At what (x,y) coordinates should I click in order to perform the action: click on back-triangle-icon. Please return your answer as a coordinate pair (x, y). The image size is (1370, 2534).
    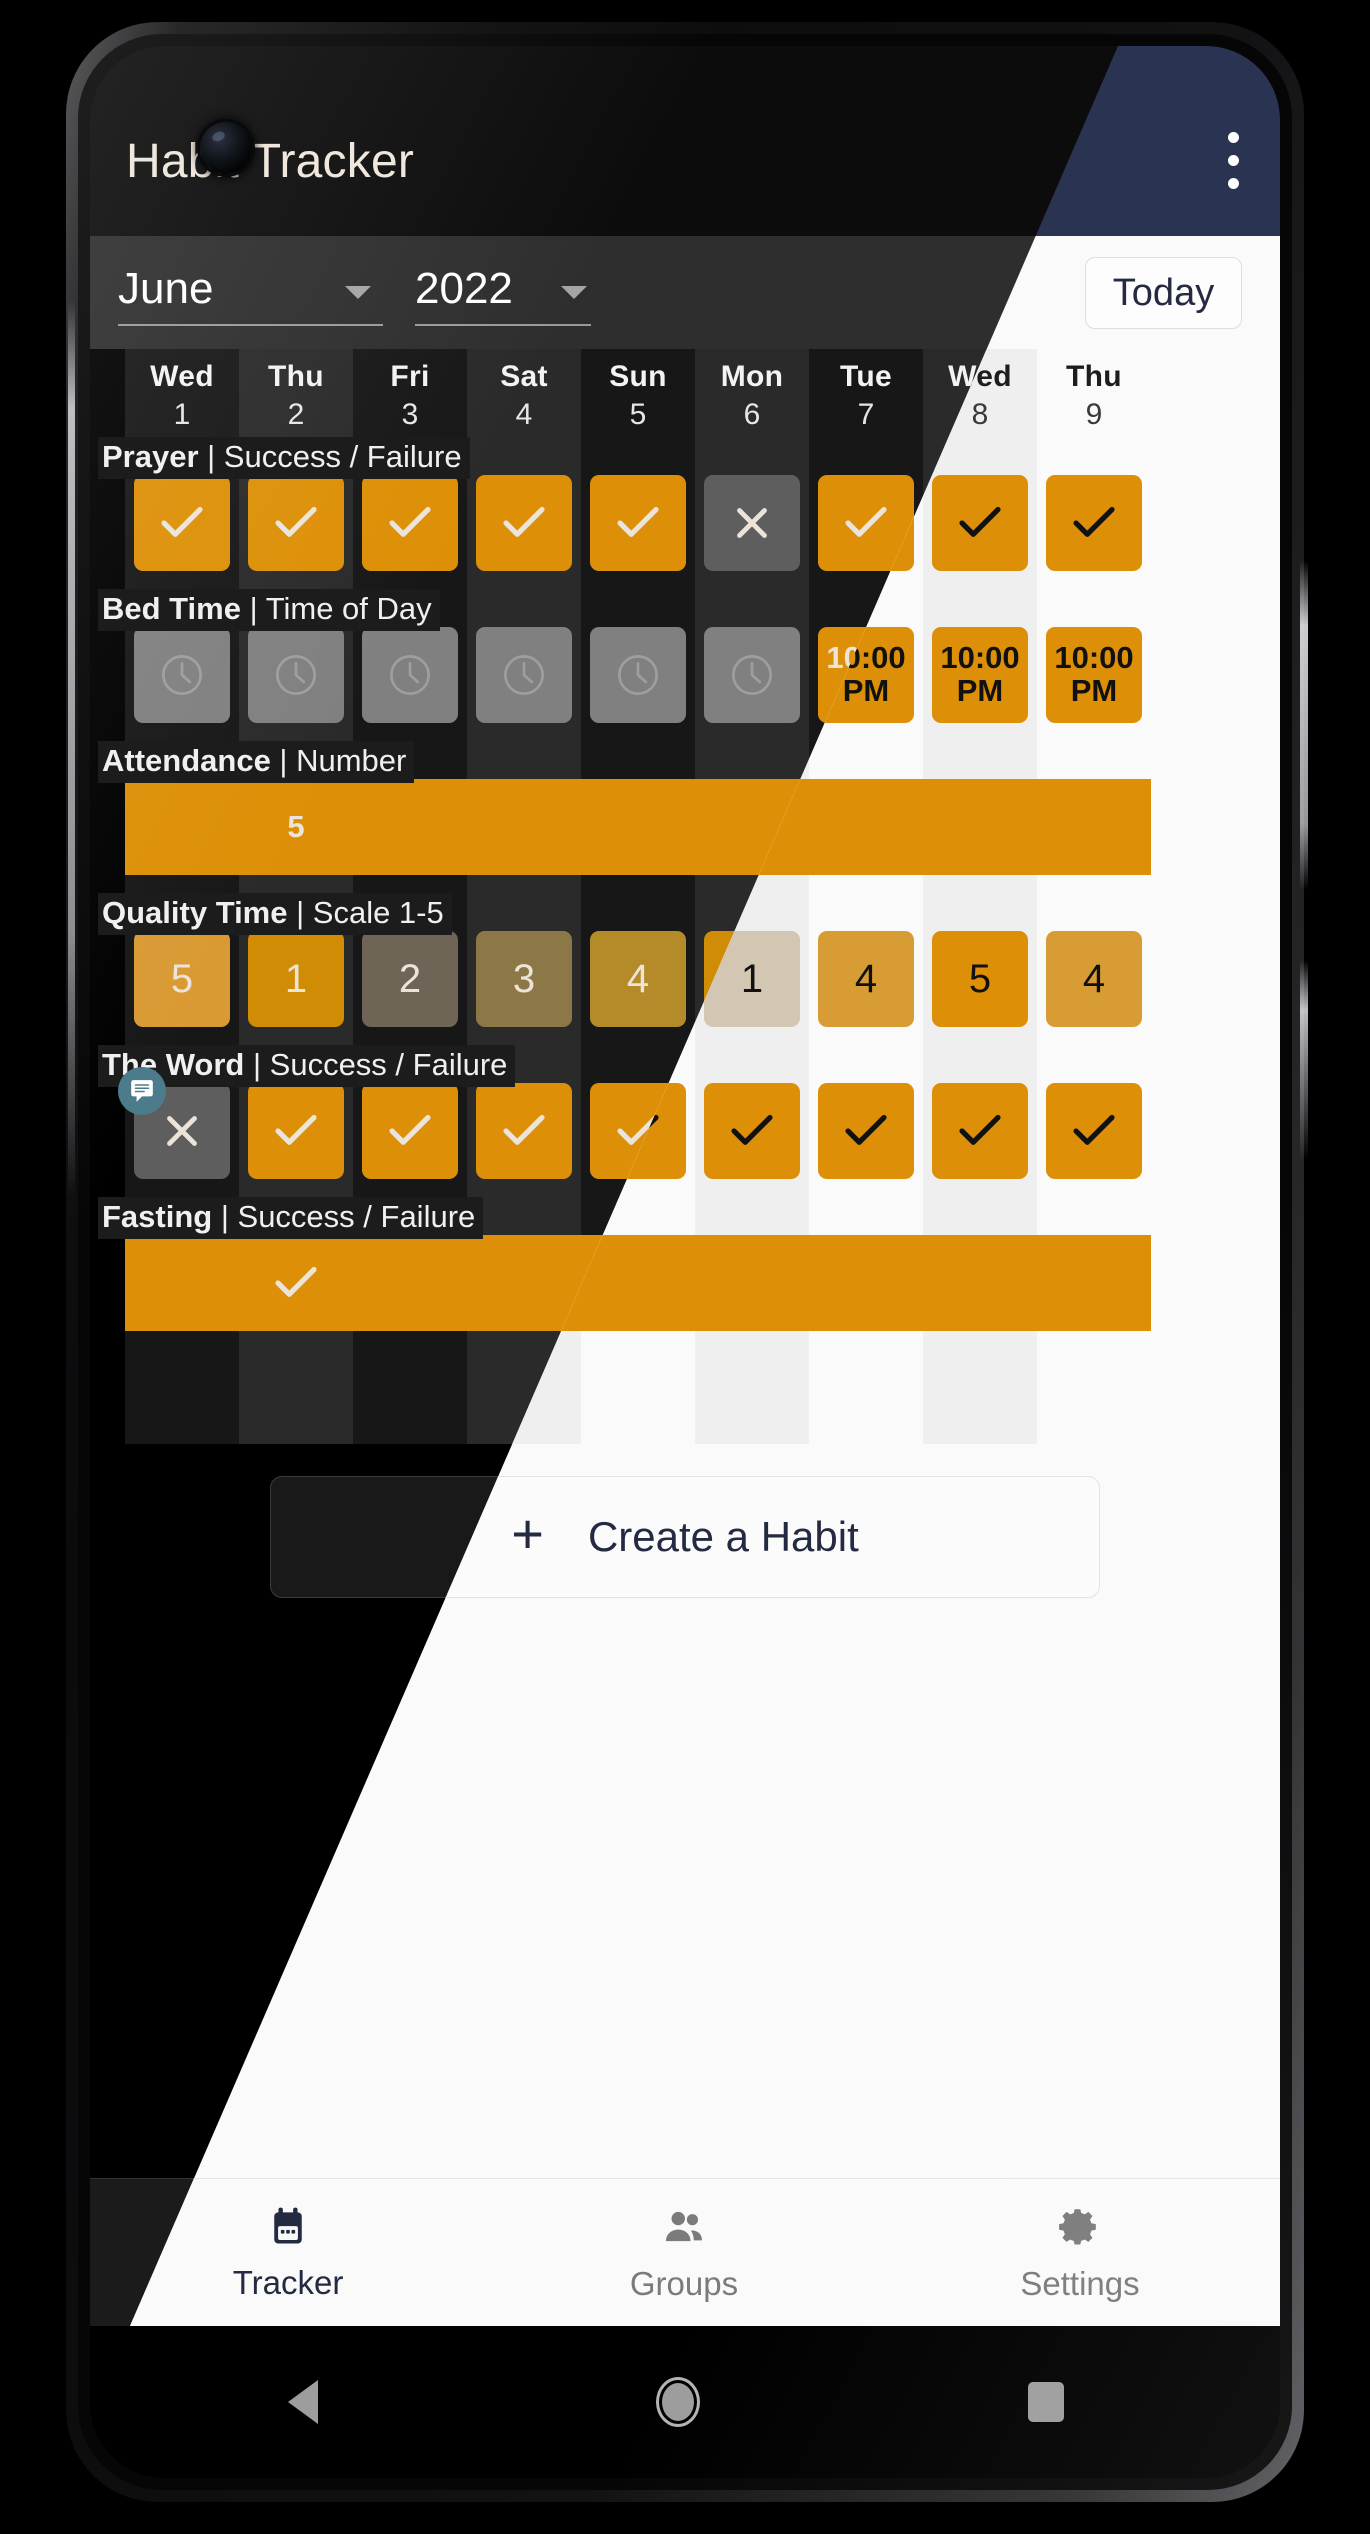
    Looking at the image, I should click on (303, 2402).